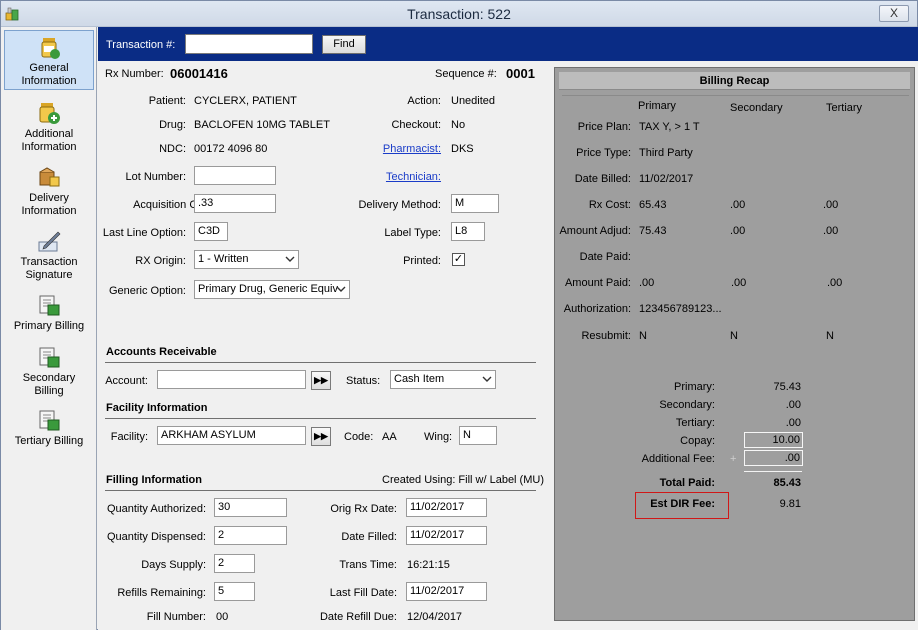 The height and width of the screenshot is (630, 918). What do you see at coordinates (199, 73) in the screenshot?
I see `rx-number-value: 06001416` at bounding box center [199, 73].